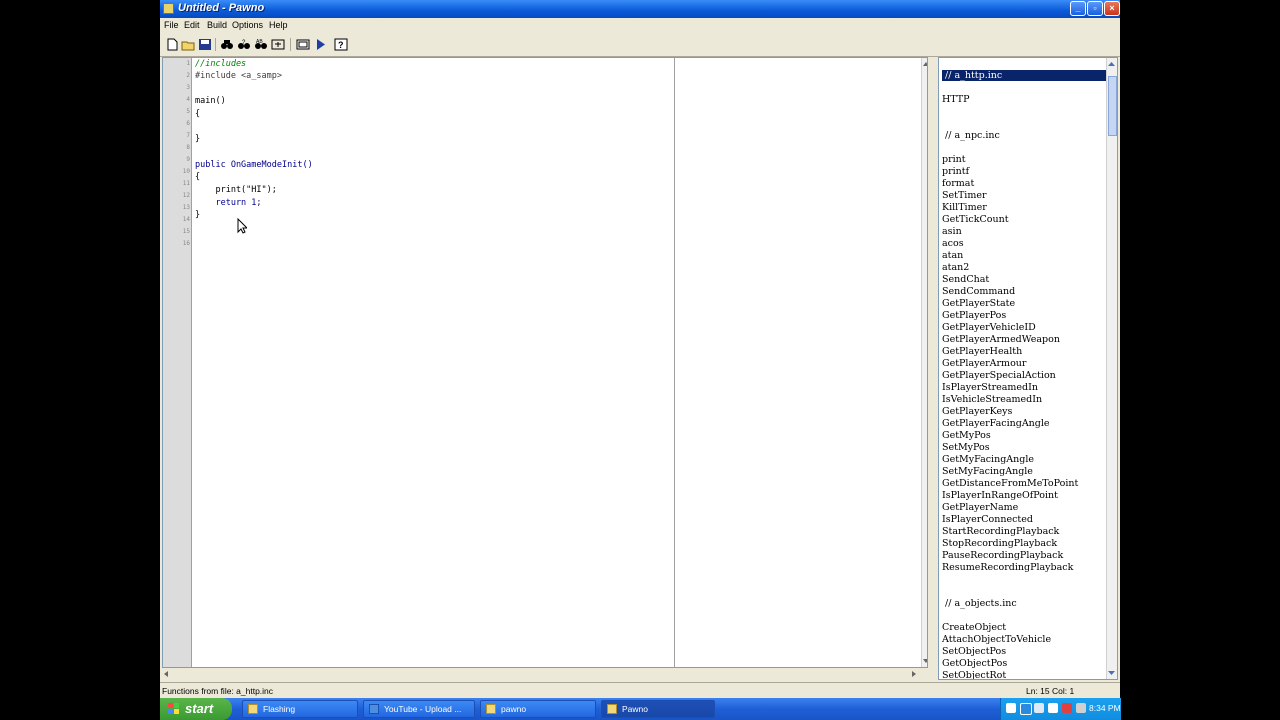  What do you see at coordinates (658, 709) in the screenshot?
I see `taskbar-item-pawno-app: Pawno` at bounding box center [658, 709].